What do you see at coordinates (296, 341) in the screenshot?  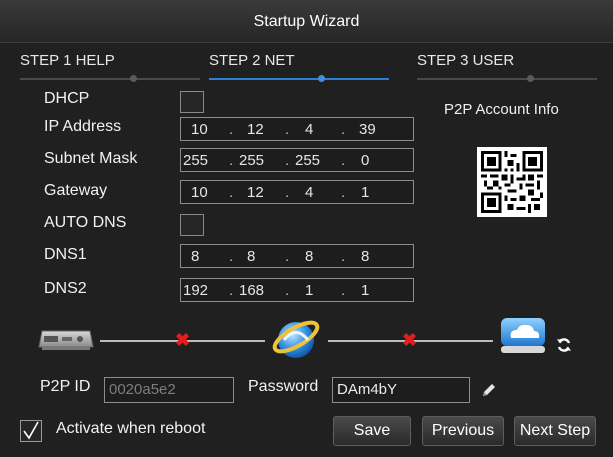 I see `internet-icon` at bounding box center [296, 341].